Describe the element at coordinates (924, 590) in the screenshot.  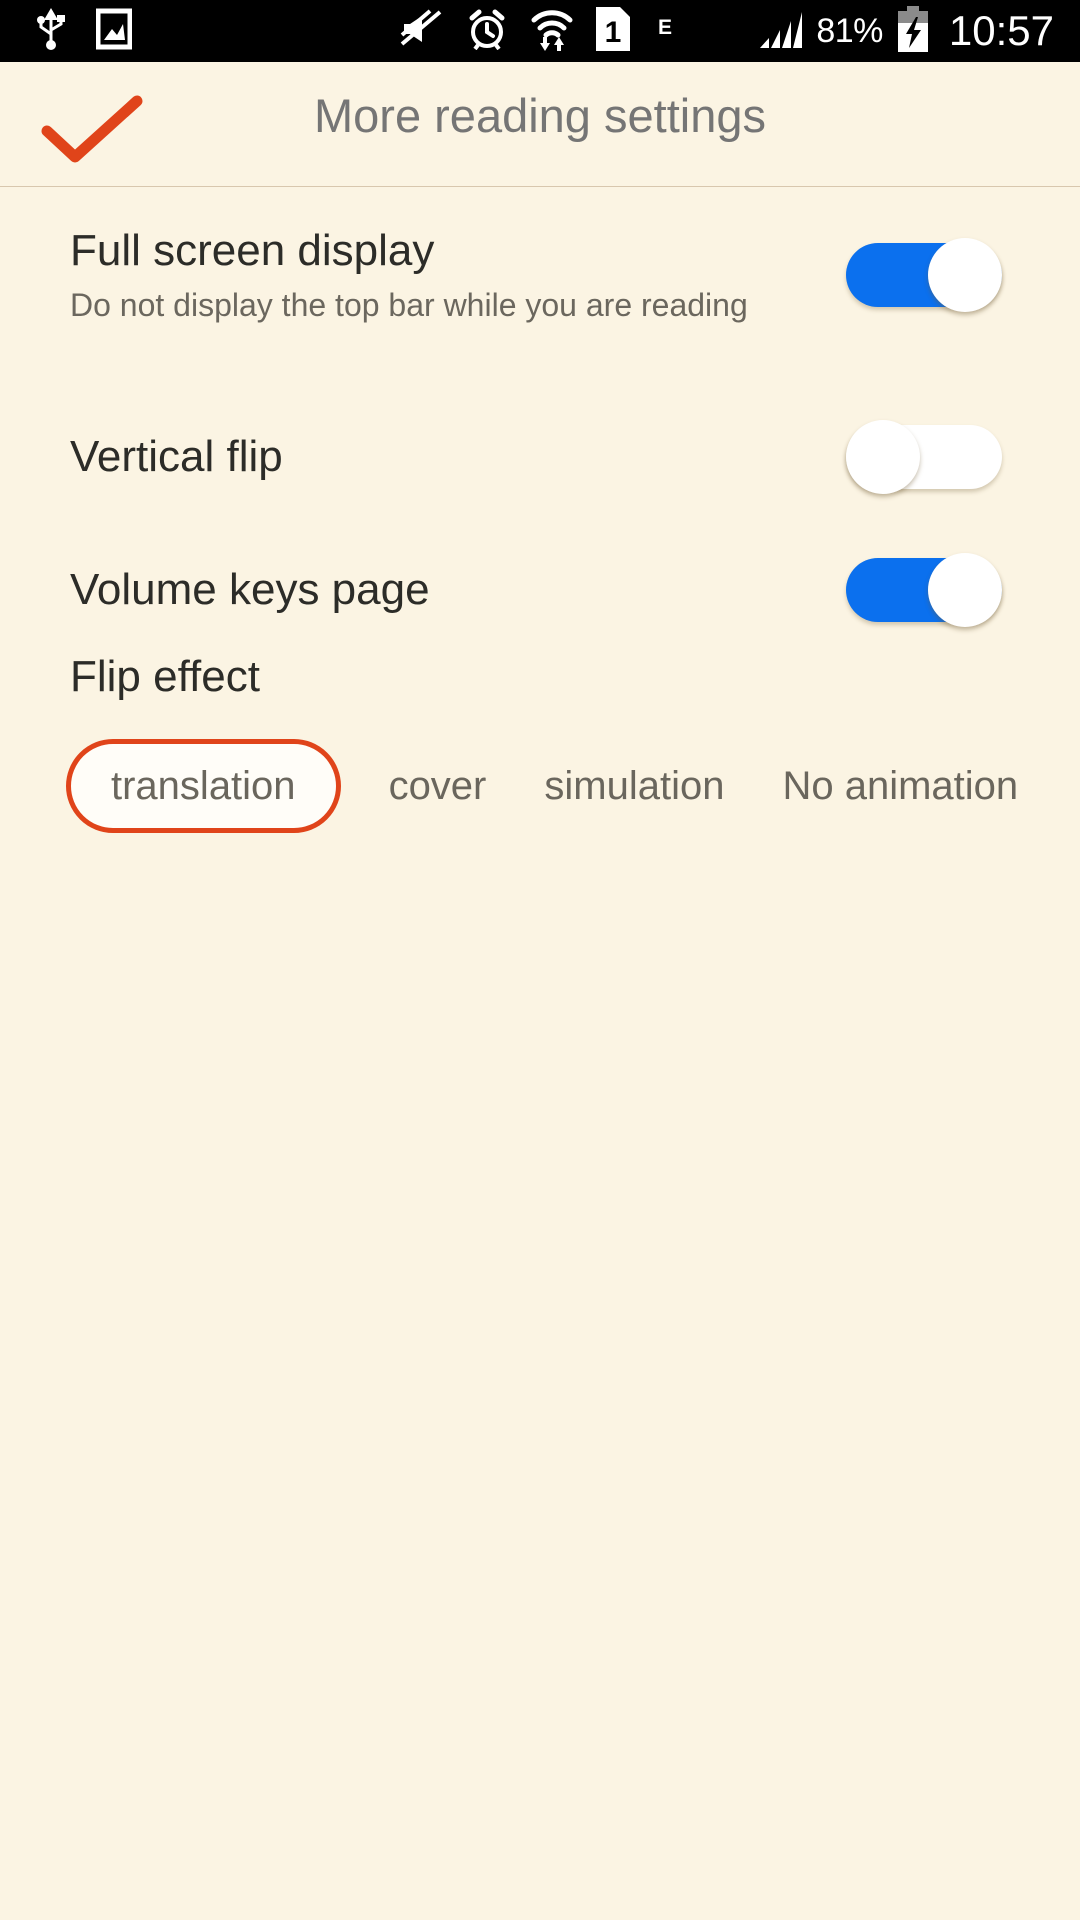
I see `toggle-volume-keys-page` at that location.